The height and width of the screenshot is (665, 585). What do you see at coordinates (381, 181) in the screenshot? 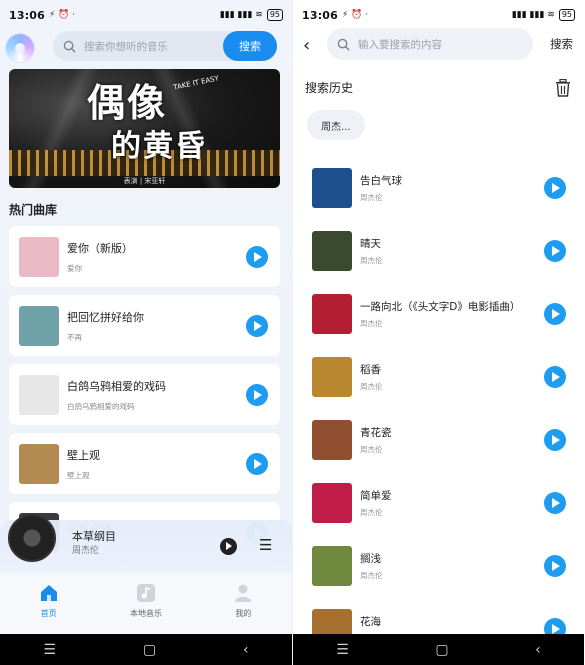
I see `result-name: 告白气球` at bounding box center [381, 181].